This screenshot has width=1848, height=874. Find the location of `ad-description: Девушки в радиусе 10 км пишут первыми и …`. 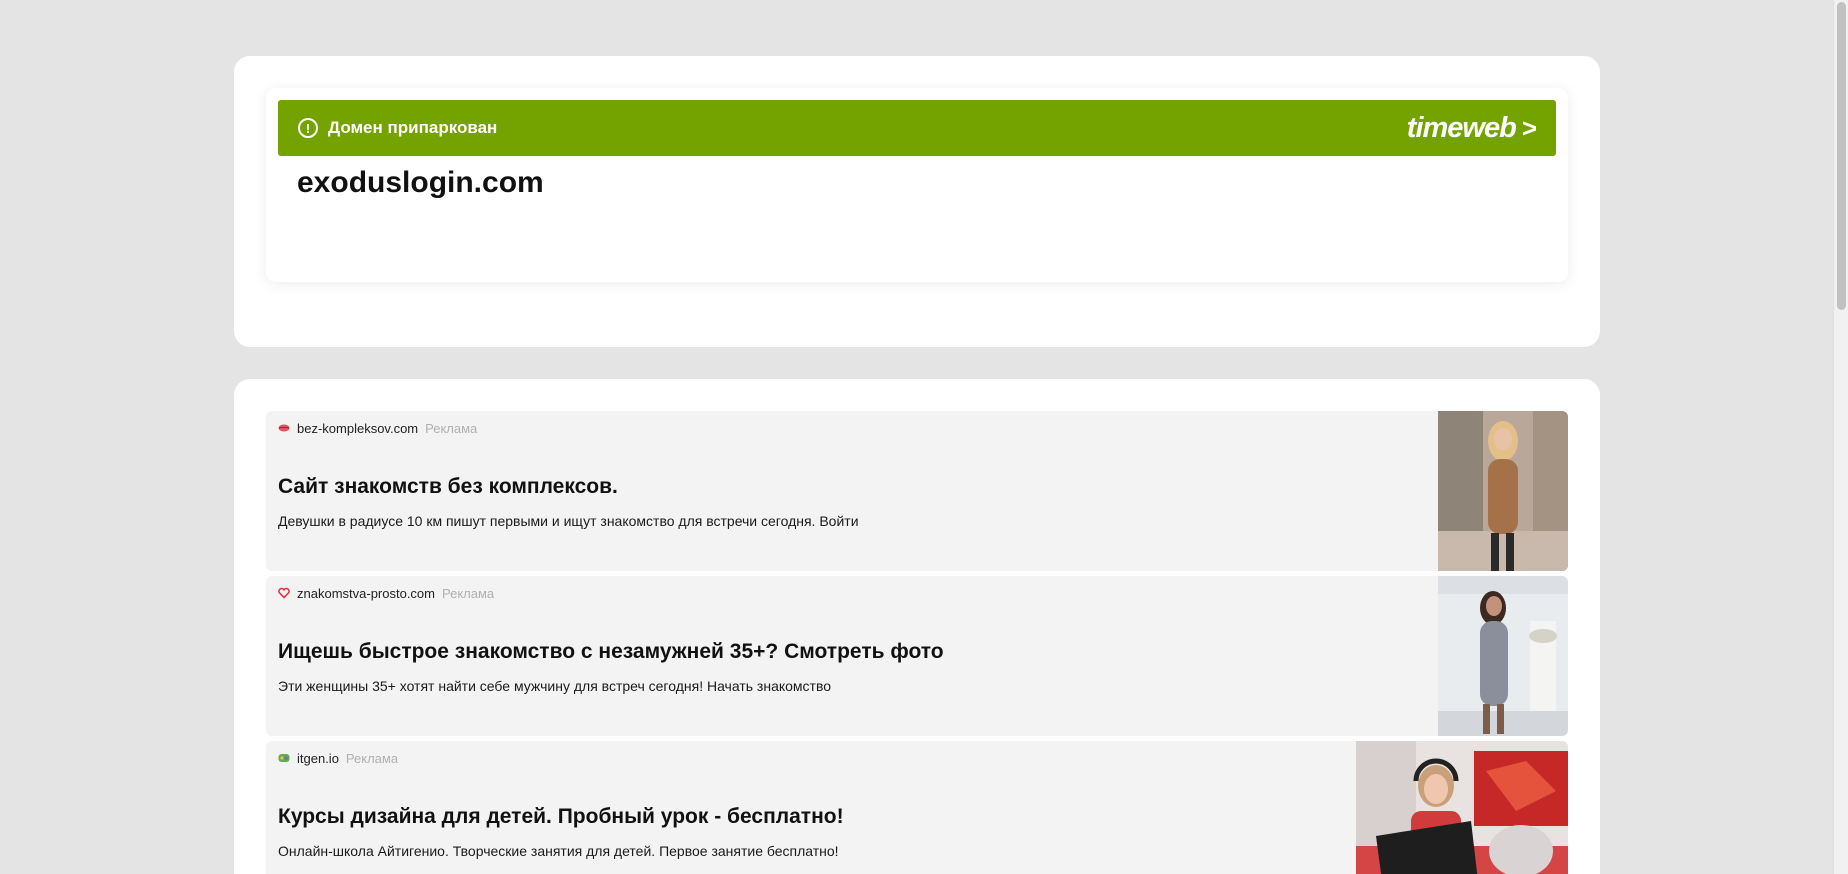

ad-description: Девушки в радиусе 10 км пишут первыми и … is located at coordinates (568, 521).